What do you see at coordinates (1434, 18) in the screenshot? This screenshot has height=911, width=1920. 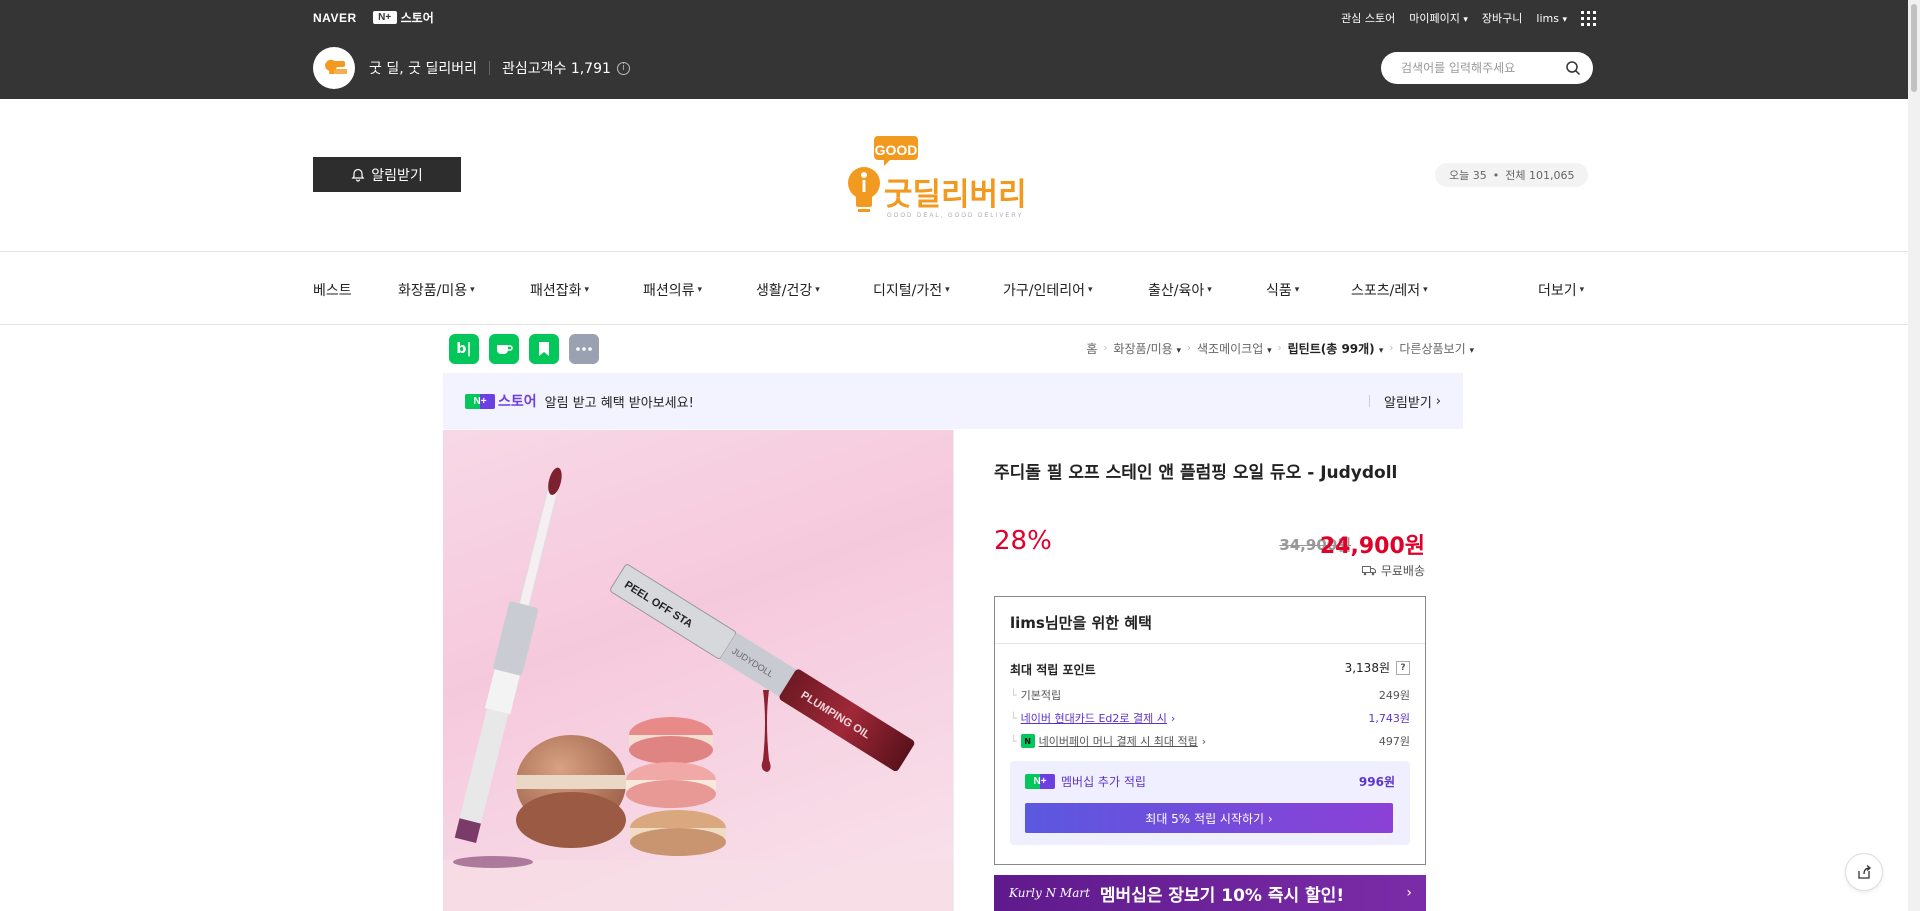 I see `mypage-label: 마이페이지` at bounding box center [1434, 18].